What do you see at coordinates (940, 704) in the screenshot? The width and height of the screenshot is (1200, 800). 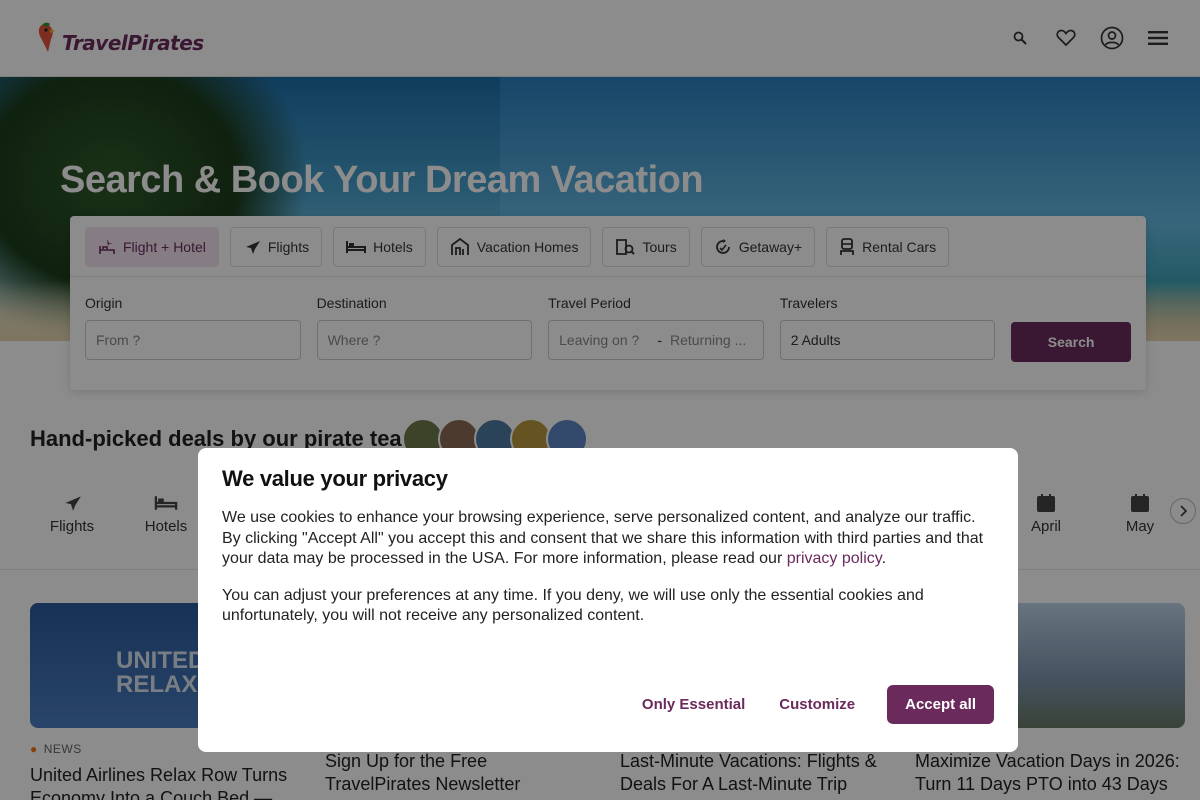 I see `accept-all-button: Accept all` at bounding box center [940, 704].